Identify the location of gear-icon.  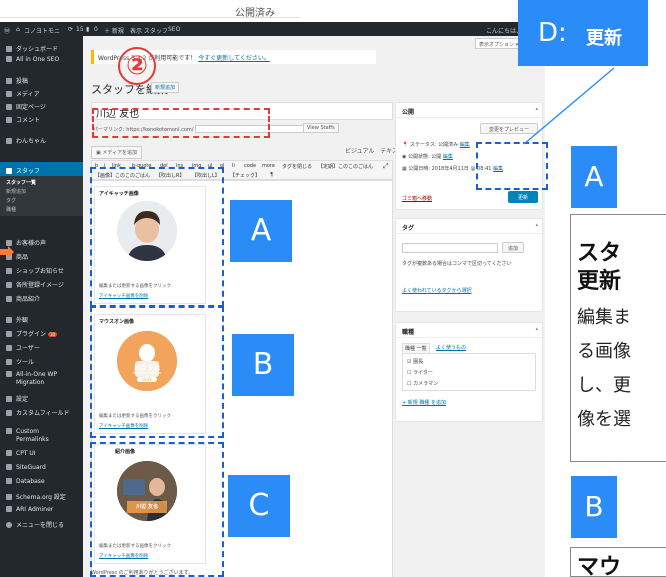
(9, 497).